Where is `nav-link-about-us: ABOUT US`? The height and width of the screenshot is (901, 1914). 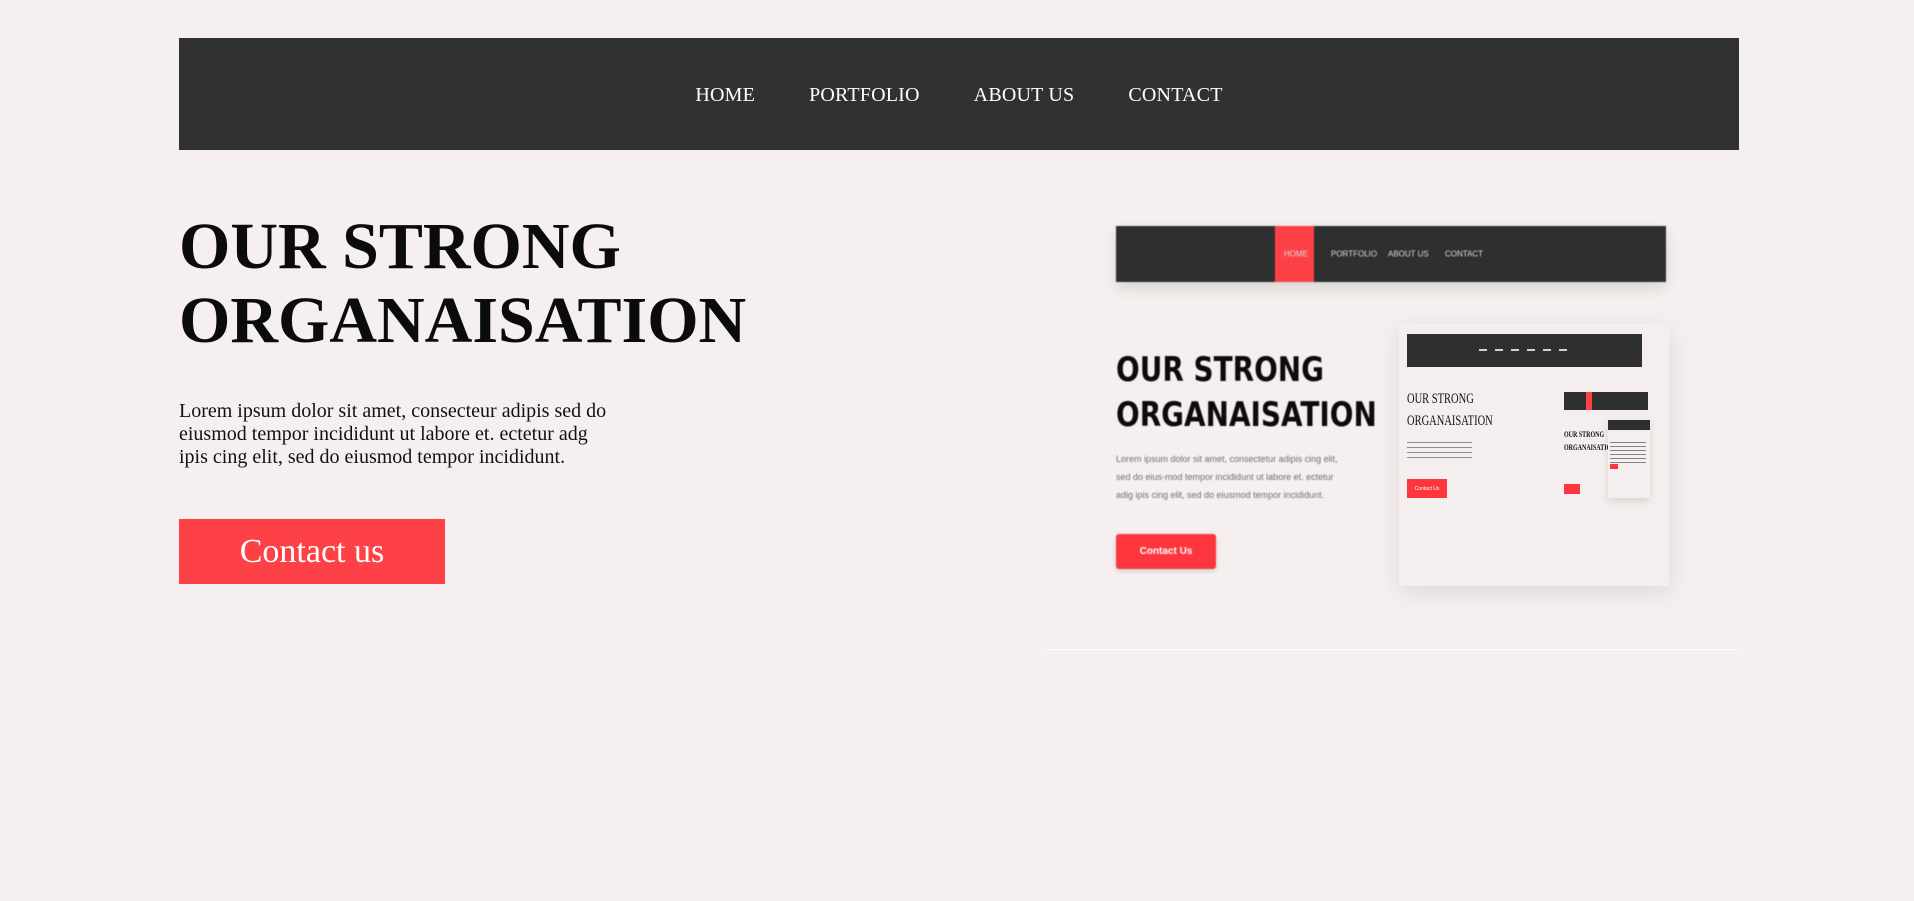
nav-link-about-us: ABOUT US is located at coordinates (1024, 95).